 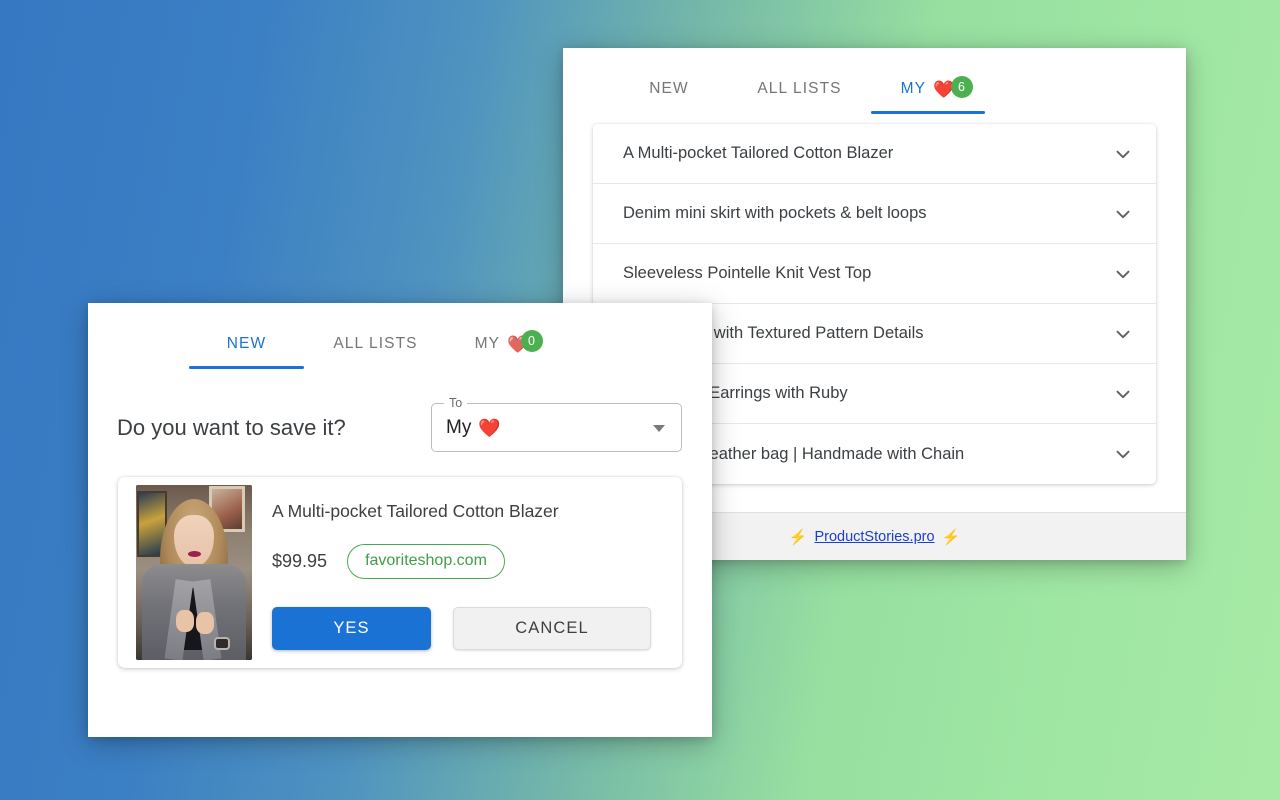 What do you see at coordinates (874, 537) in the screenshot?
I see `brand-link: ProductStories.pro` at bounding box center [874, 537].